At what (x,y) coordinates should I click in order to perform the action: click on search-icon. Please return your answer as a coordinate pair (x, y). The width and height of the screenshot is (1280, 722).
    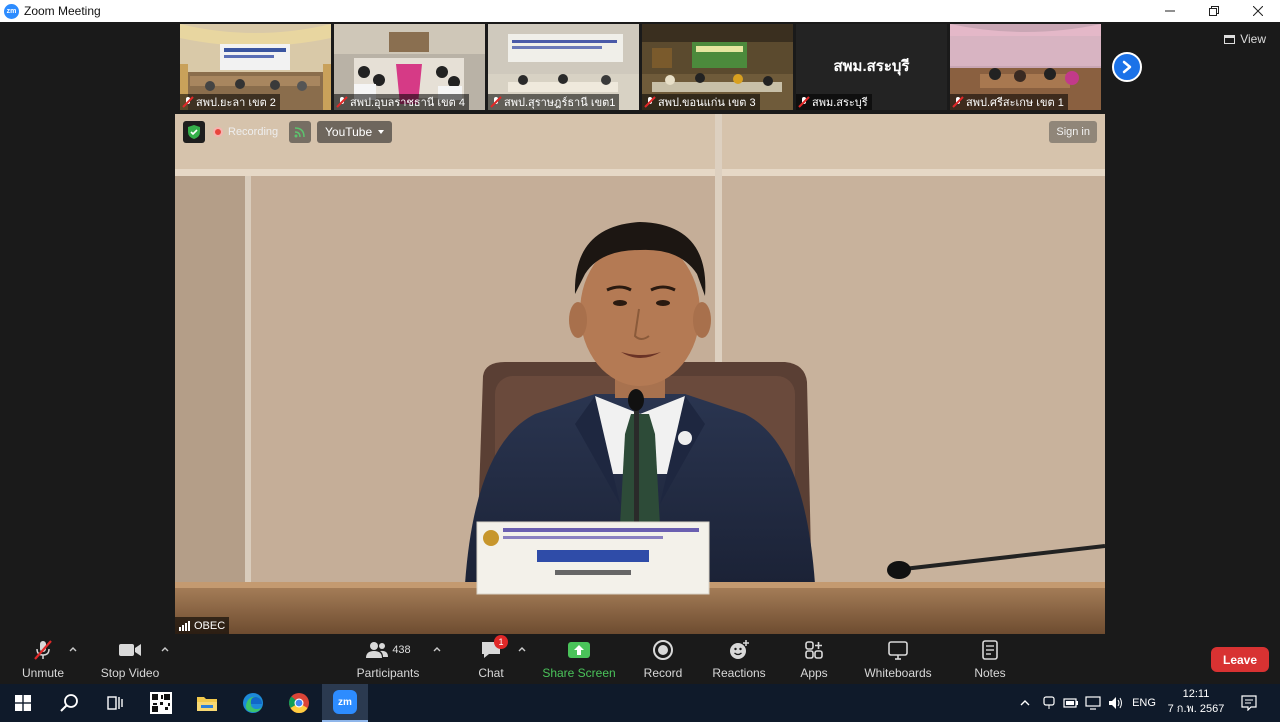
    Looking at the image, I should click on (69, 703).